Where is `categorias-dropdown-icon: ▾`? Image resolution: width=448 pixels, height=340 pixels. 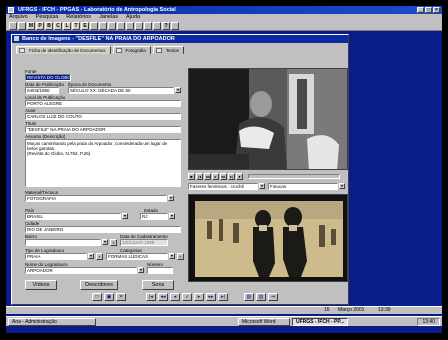
categorias-dropdown-icon: ▾ is located at coordinates (172, 256).